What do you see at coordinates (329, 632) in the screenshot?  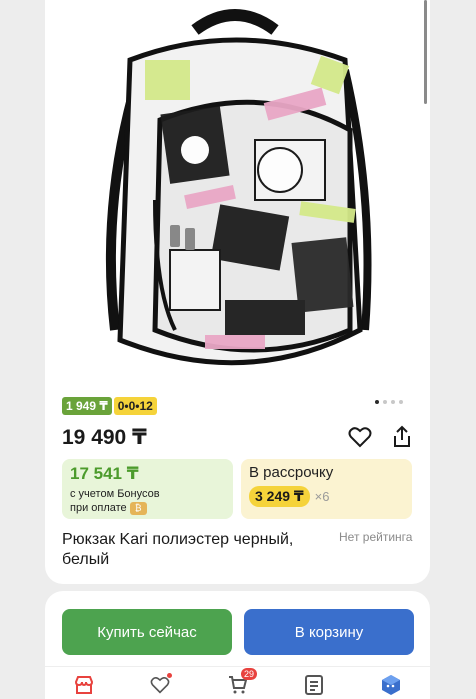 I see `add-to-cart-button: В корзину` at bounding box center [329, 632].